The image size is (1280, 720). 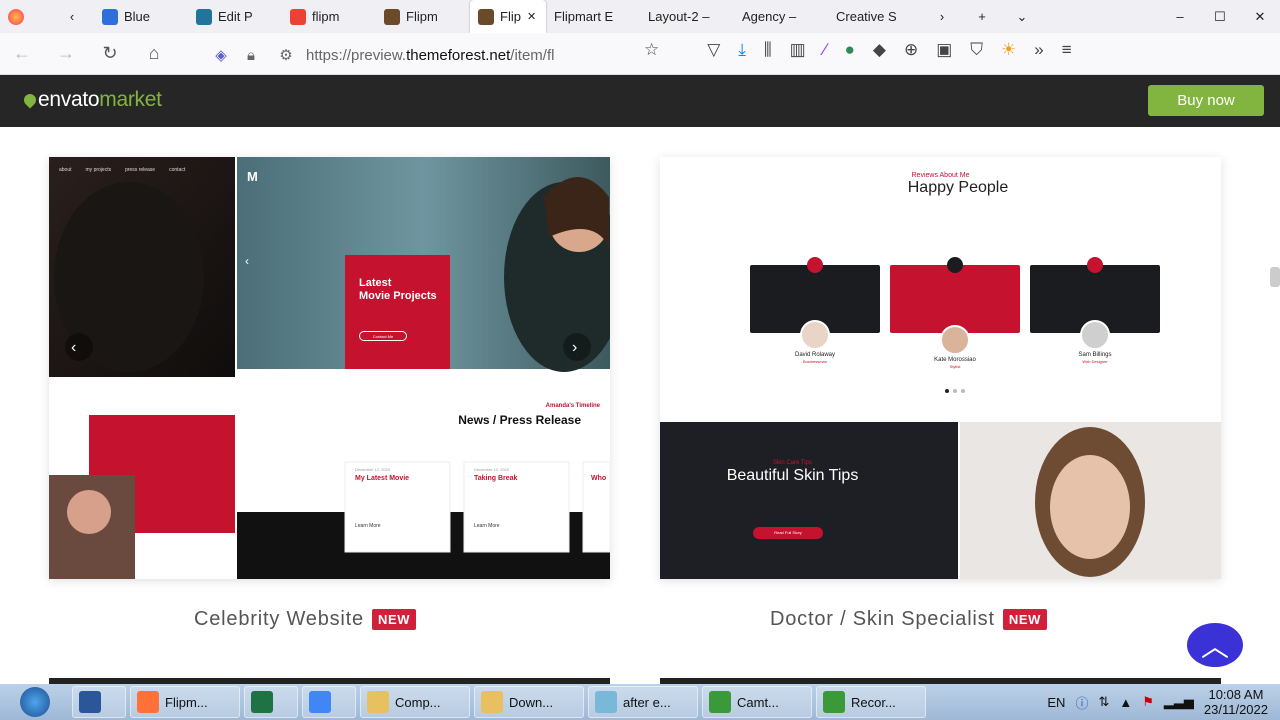 I want to click on google-icon, so click(x=298, y=16).